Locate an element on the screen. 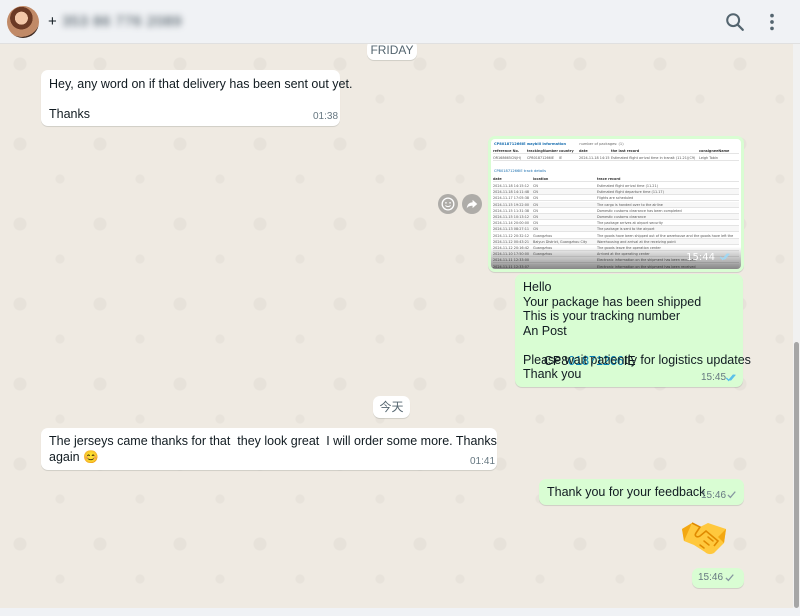  smiley-icon is located at coordinates (448, 204).